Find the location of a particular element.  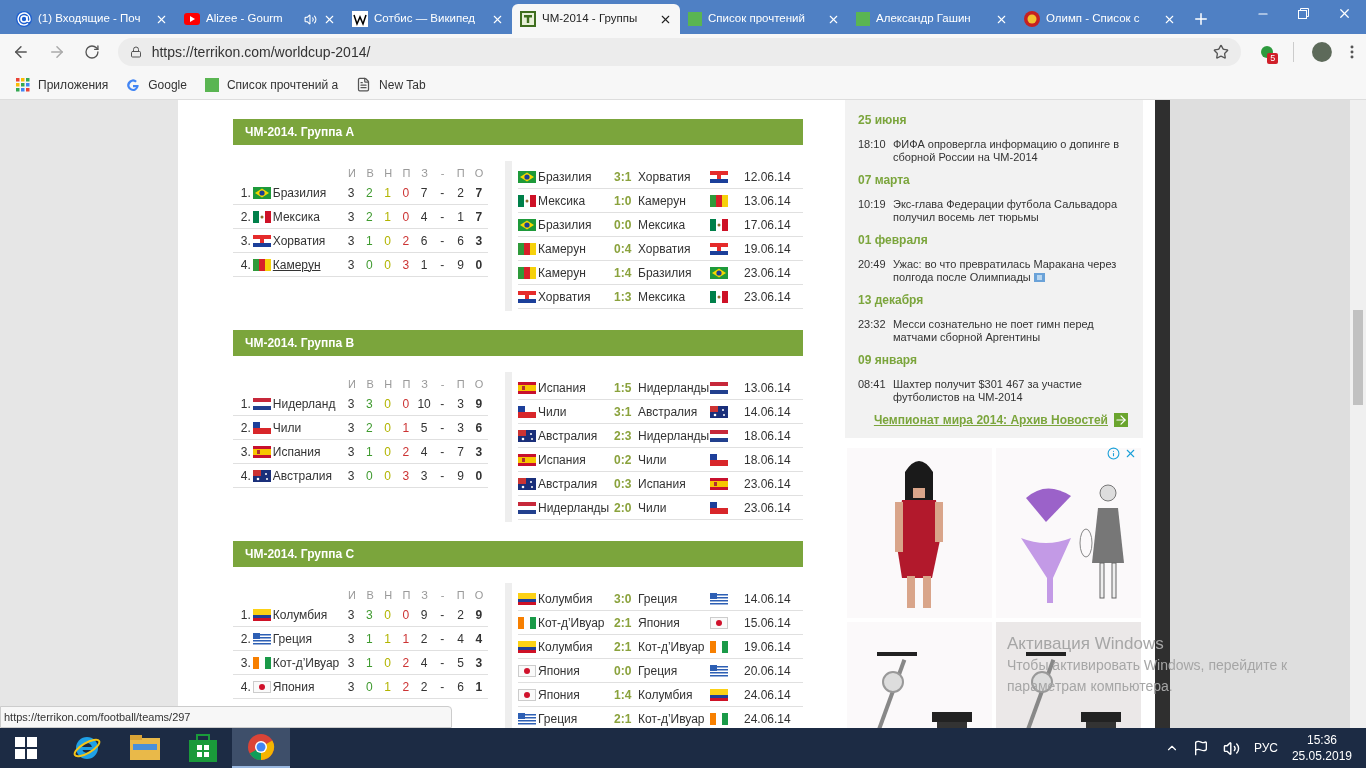

team-link: Япония is located at coordinates (306, 686).